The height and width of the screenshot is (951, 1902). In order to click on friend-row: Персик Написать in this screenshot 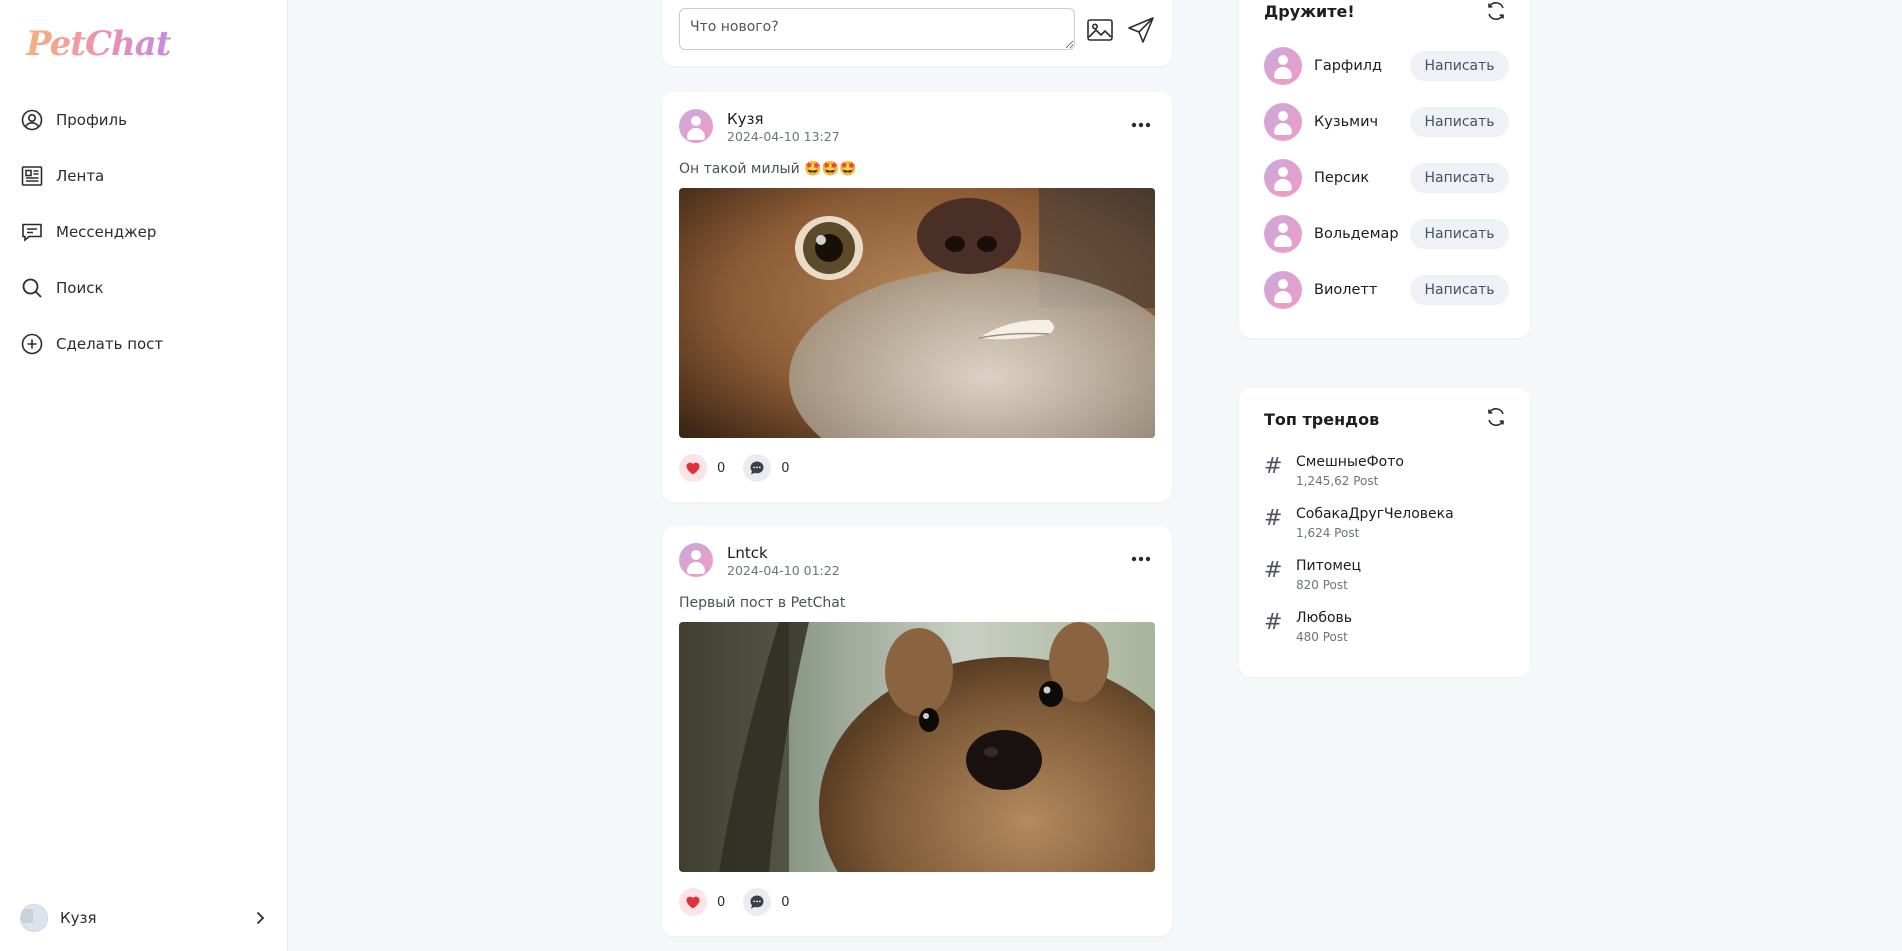, I will do `click(1386, 178)`.